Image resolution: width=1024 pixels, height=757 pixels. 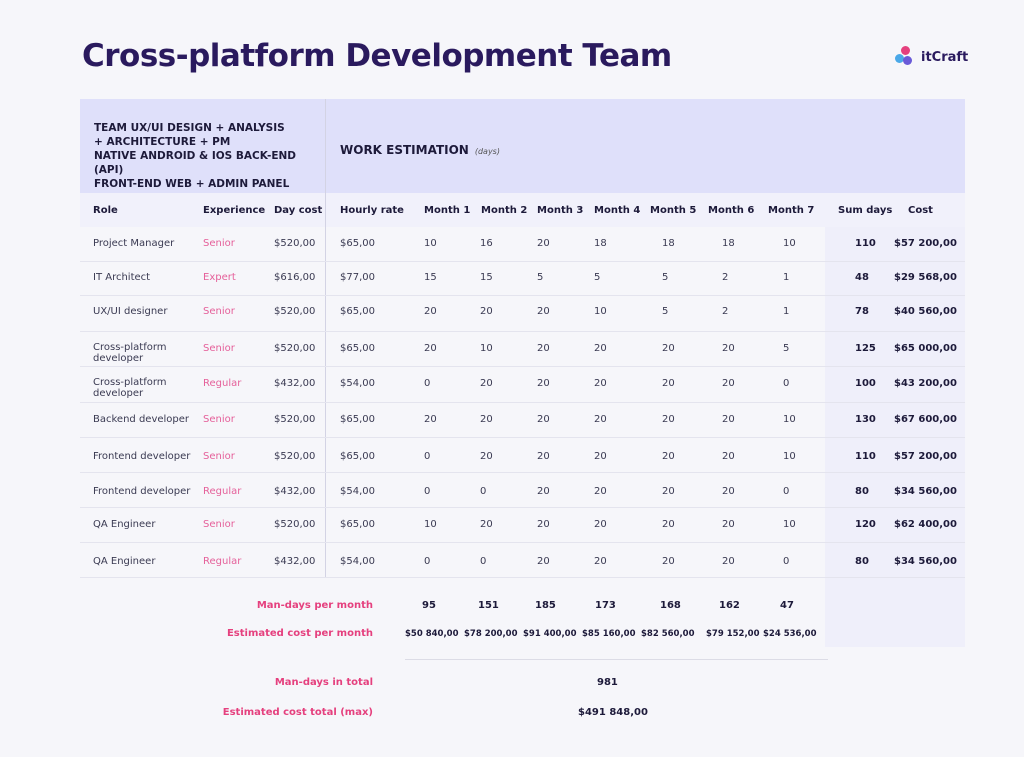 What do you see at coordinates (122, 277) in the screenshot?
I see `role-cell: IT Architect` at bounding box center [122, 277].